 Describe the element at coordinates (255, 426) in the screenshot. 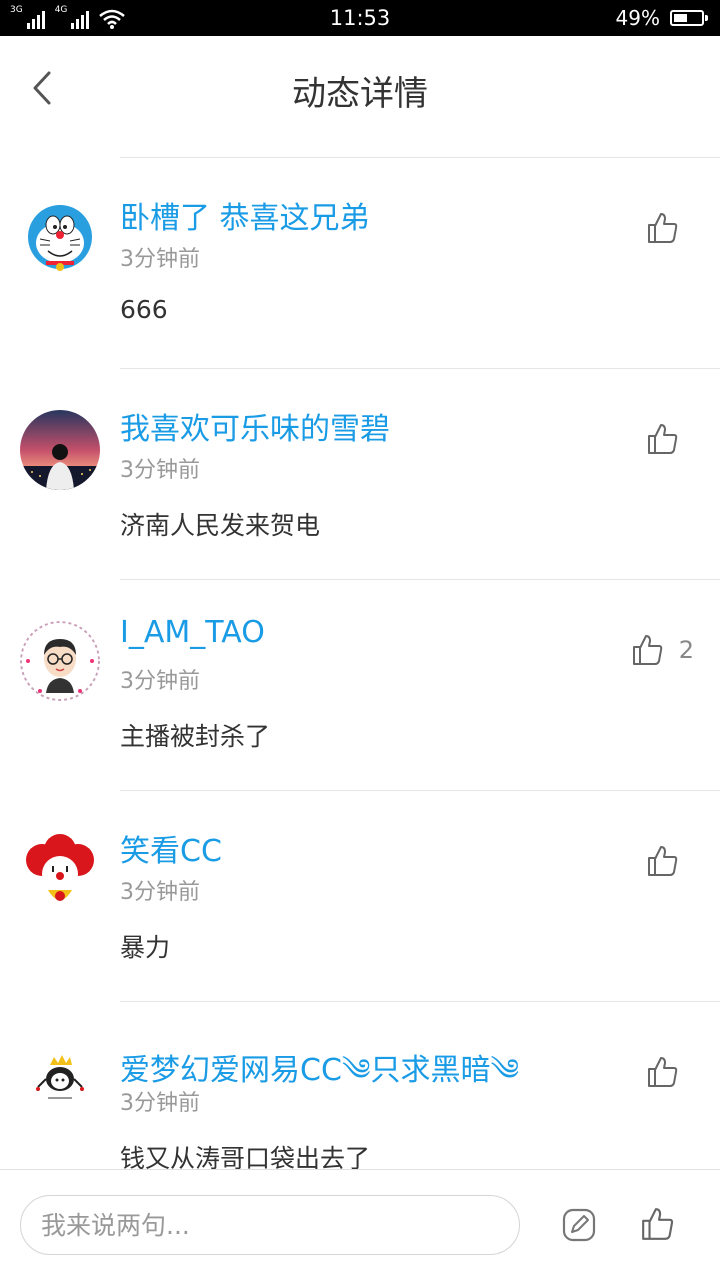

I see `username: 我喜欢可乐味的雪碧` at that location.